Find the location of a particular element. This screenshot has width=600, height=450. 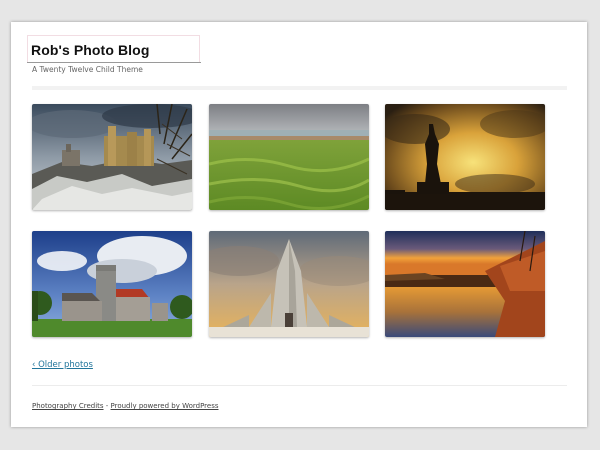

title-underline is located at coordinates (114, 62).